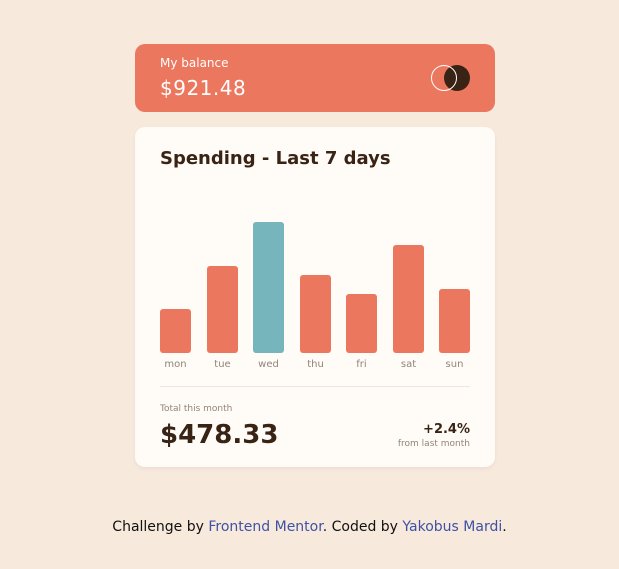 The height and width of the screenshot is (569, 619). What do you see at coordinates (265, 527) in the screenshot?
I see `frontend-mentor-link: Frontend Mentor` at bounding box center [265, 527].